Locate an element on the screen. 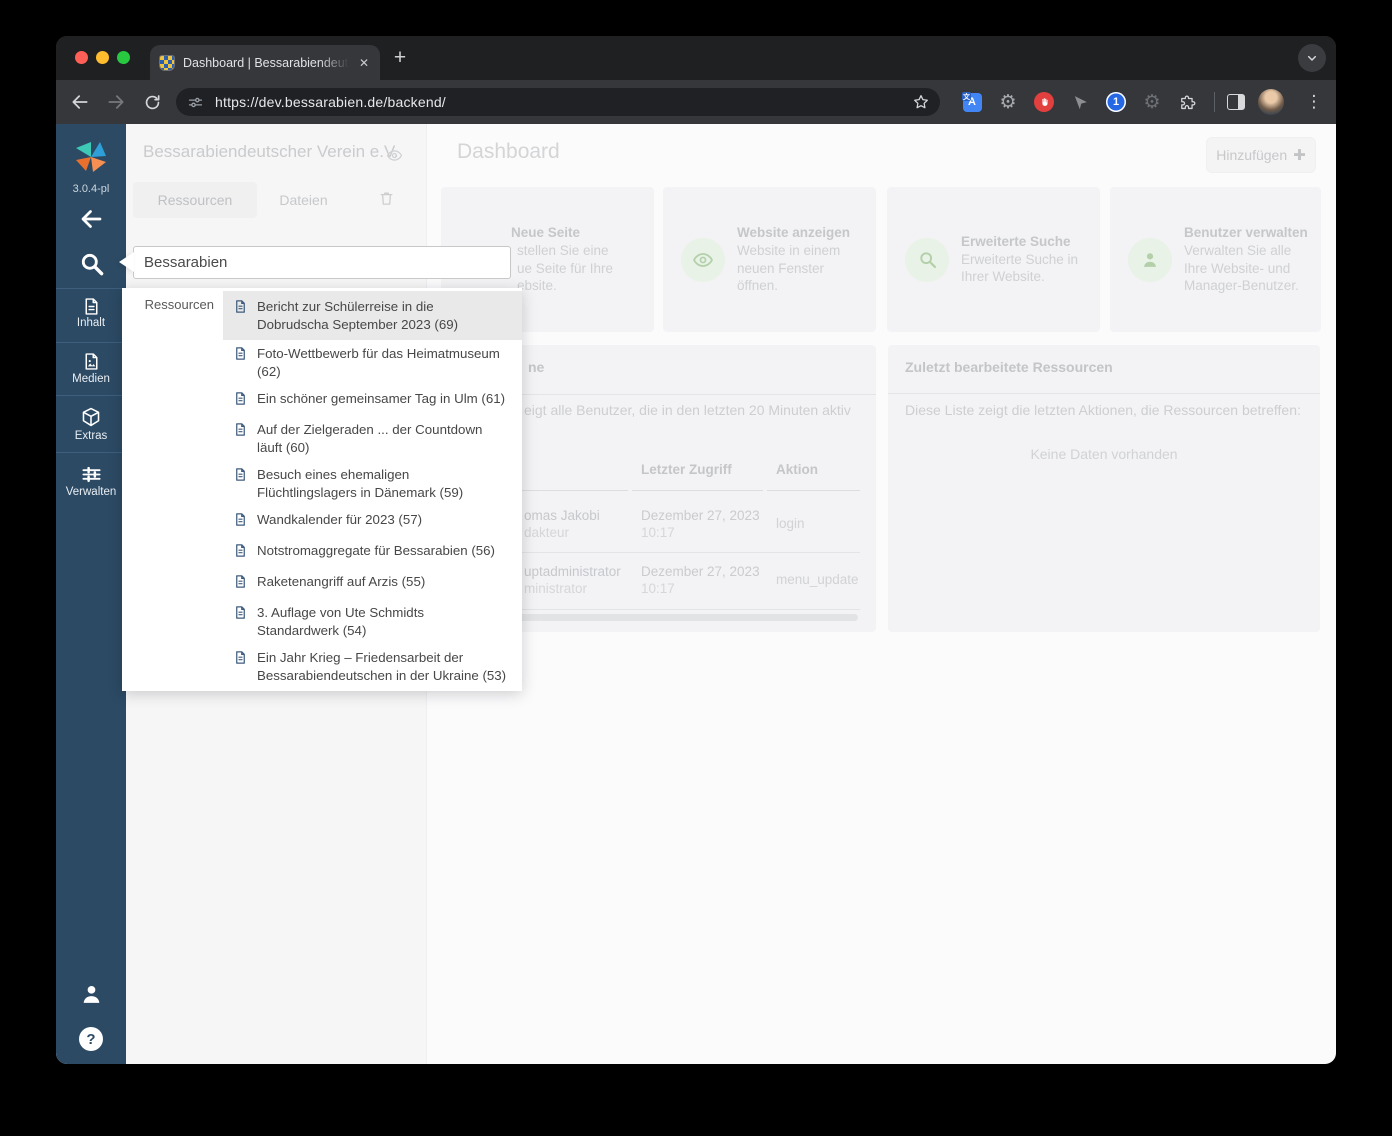  sidebar-search-button is located at coordinates (91, 263).